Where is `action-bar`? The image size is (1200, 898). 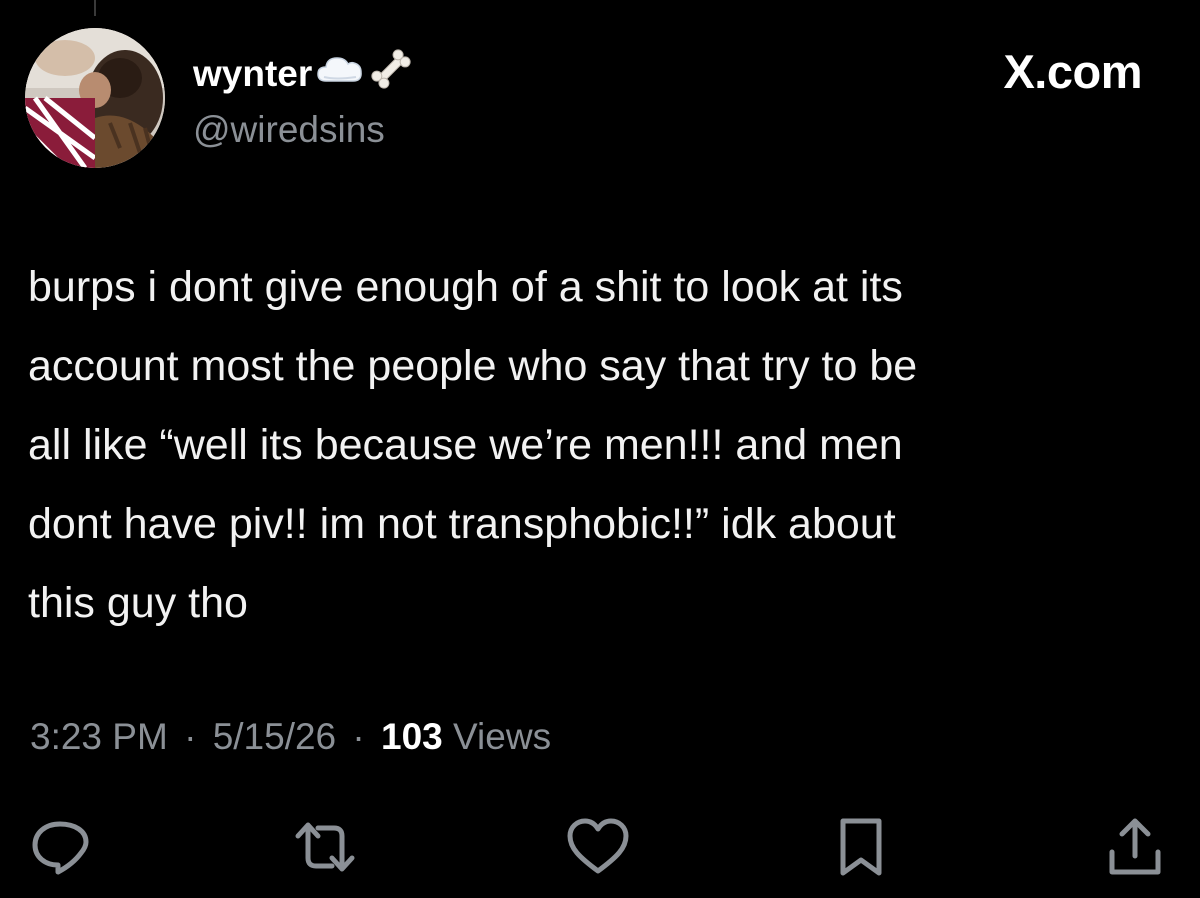 action-bar is located at coordinates (600, 847).